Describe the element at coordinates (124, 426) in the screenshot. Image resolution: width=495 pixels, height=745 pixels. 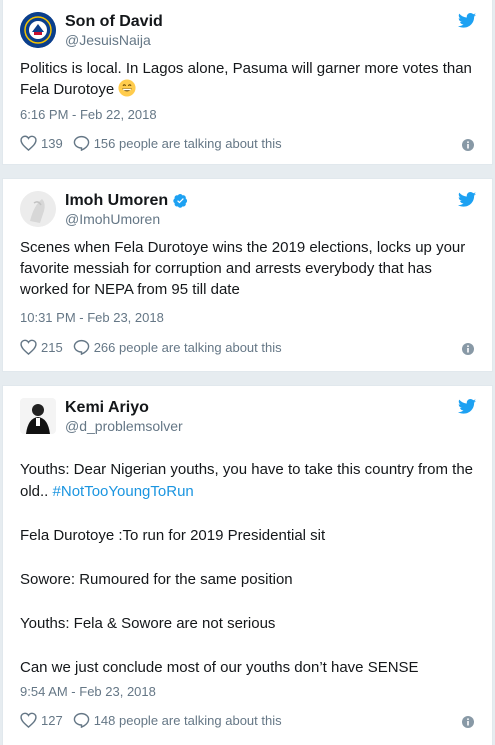
I see `user-handle: @d_problemsolver` at that location.